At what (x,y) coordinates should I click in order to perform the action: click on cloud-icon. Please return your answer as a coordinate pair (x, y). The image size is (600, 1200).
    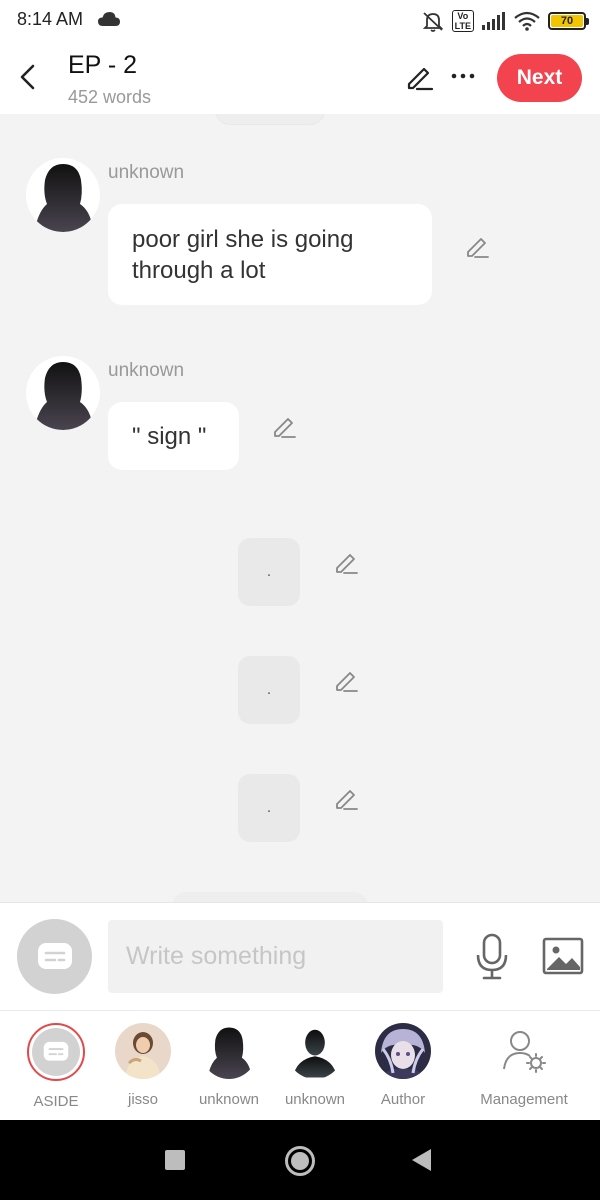
    Looking at the image, I should click on (109, 19).